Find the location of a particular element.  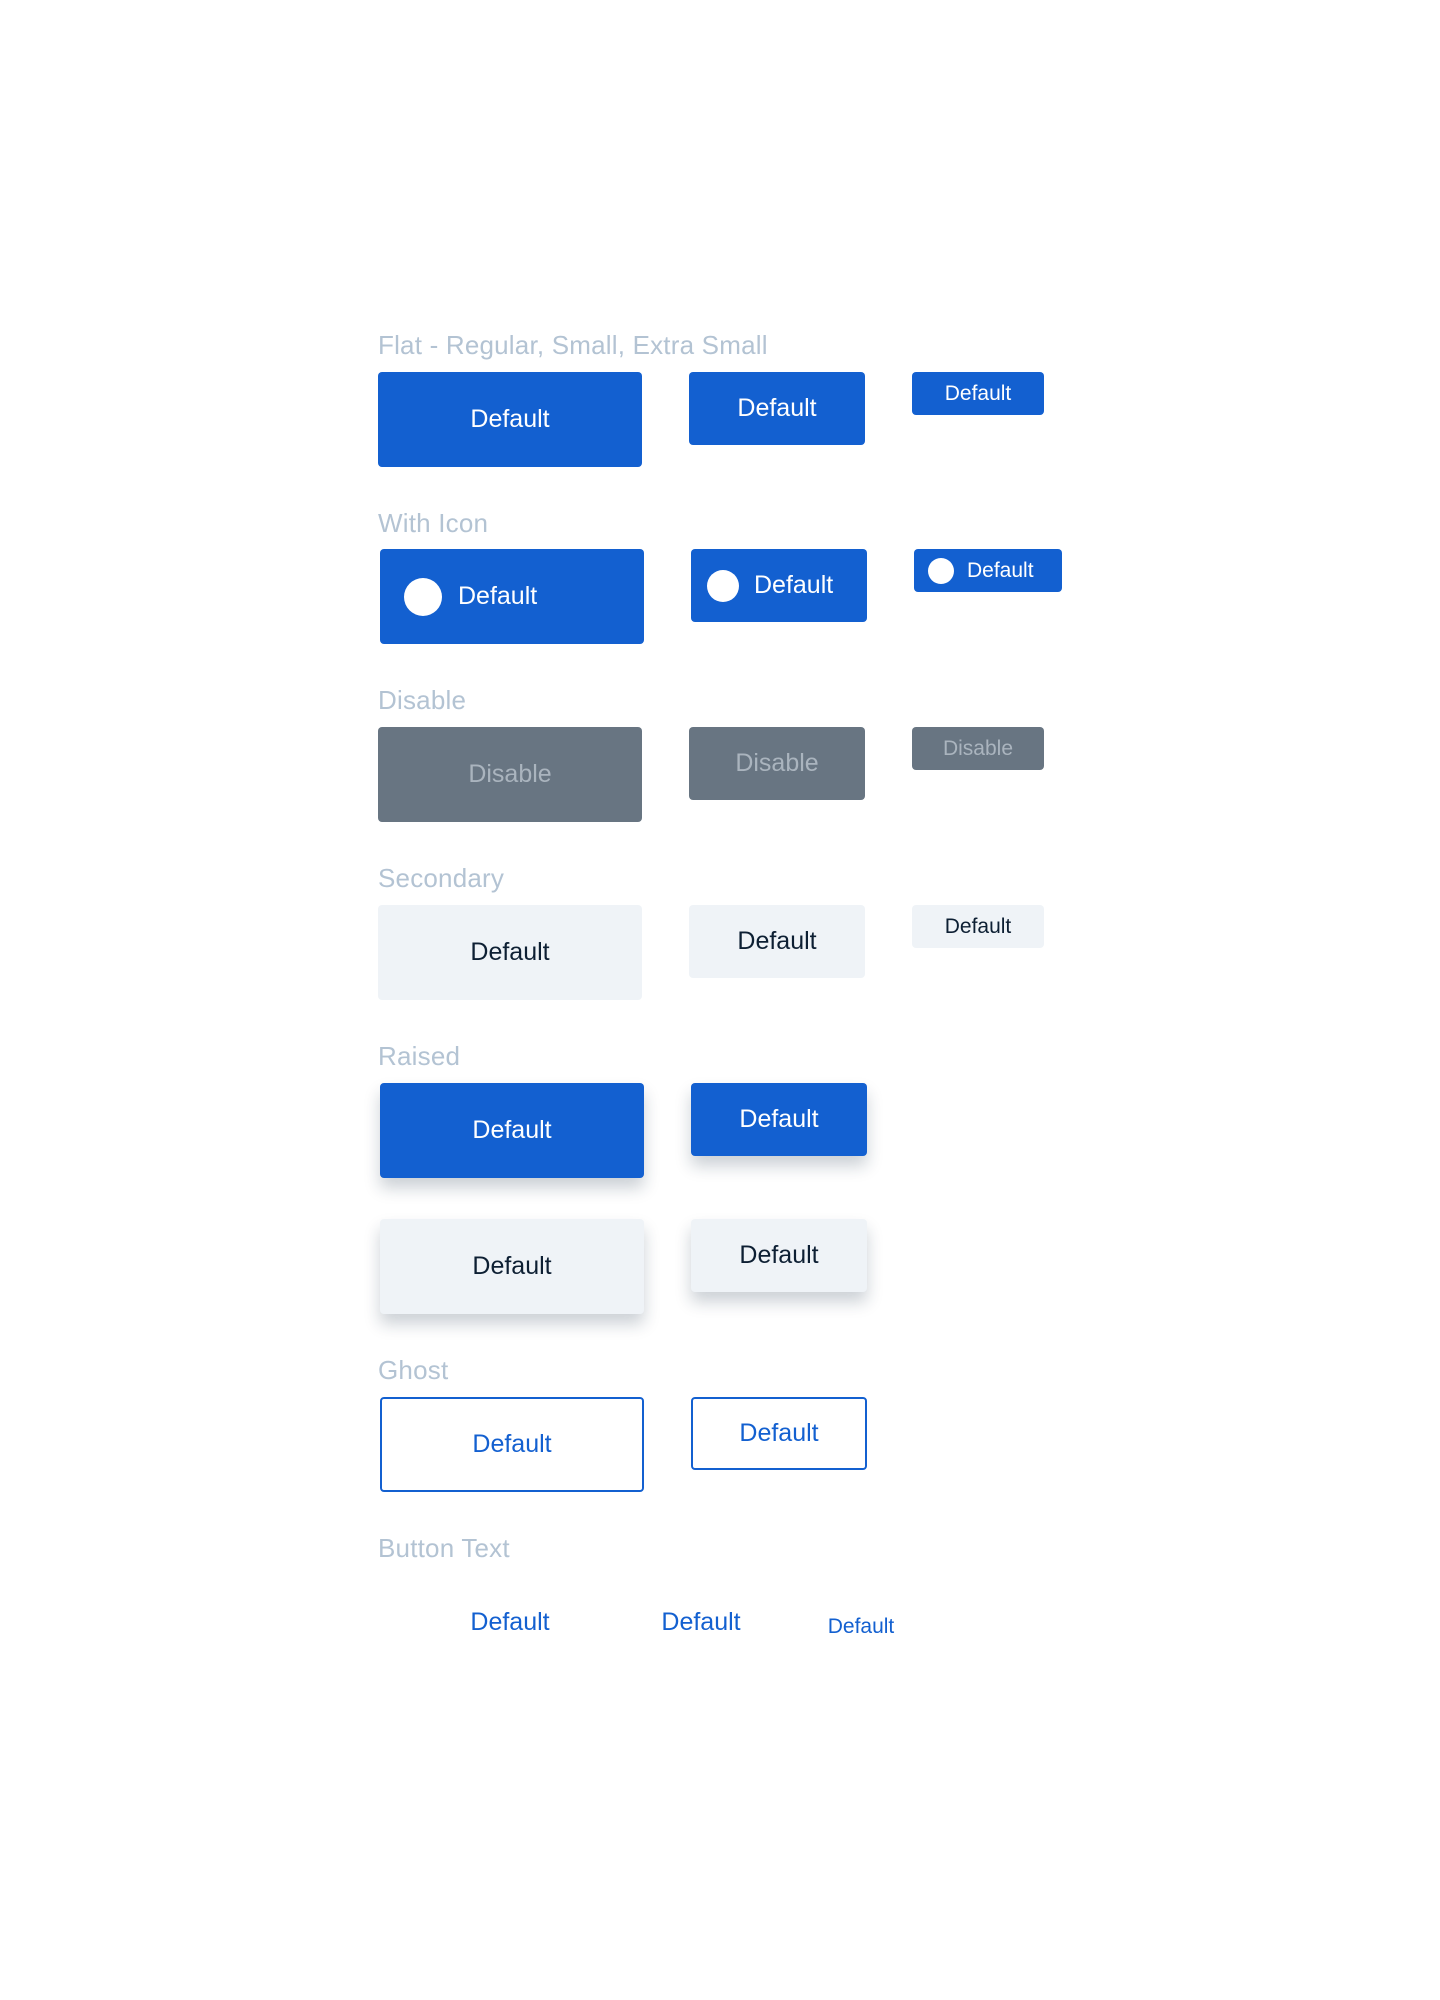

secondary-button-regular: Default is located at coordinates (510, 952).